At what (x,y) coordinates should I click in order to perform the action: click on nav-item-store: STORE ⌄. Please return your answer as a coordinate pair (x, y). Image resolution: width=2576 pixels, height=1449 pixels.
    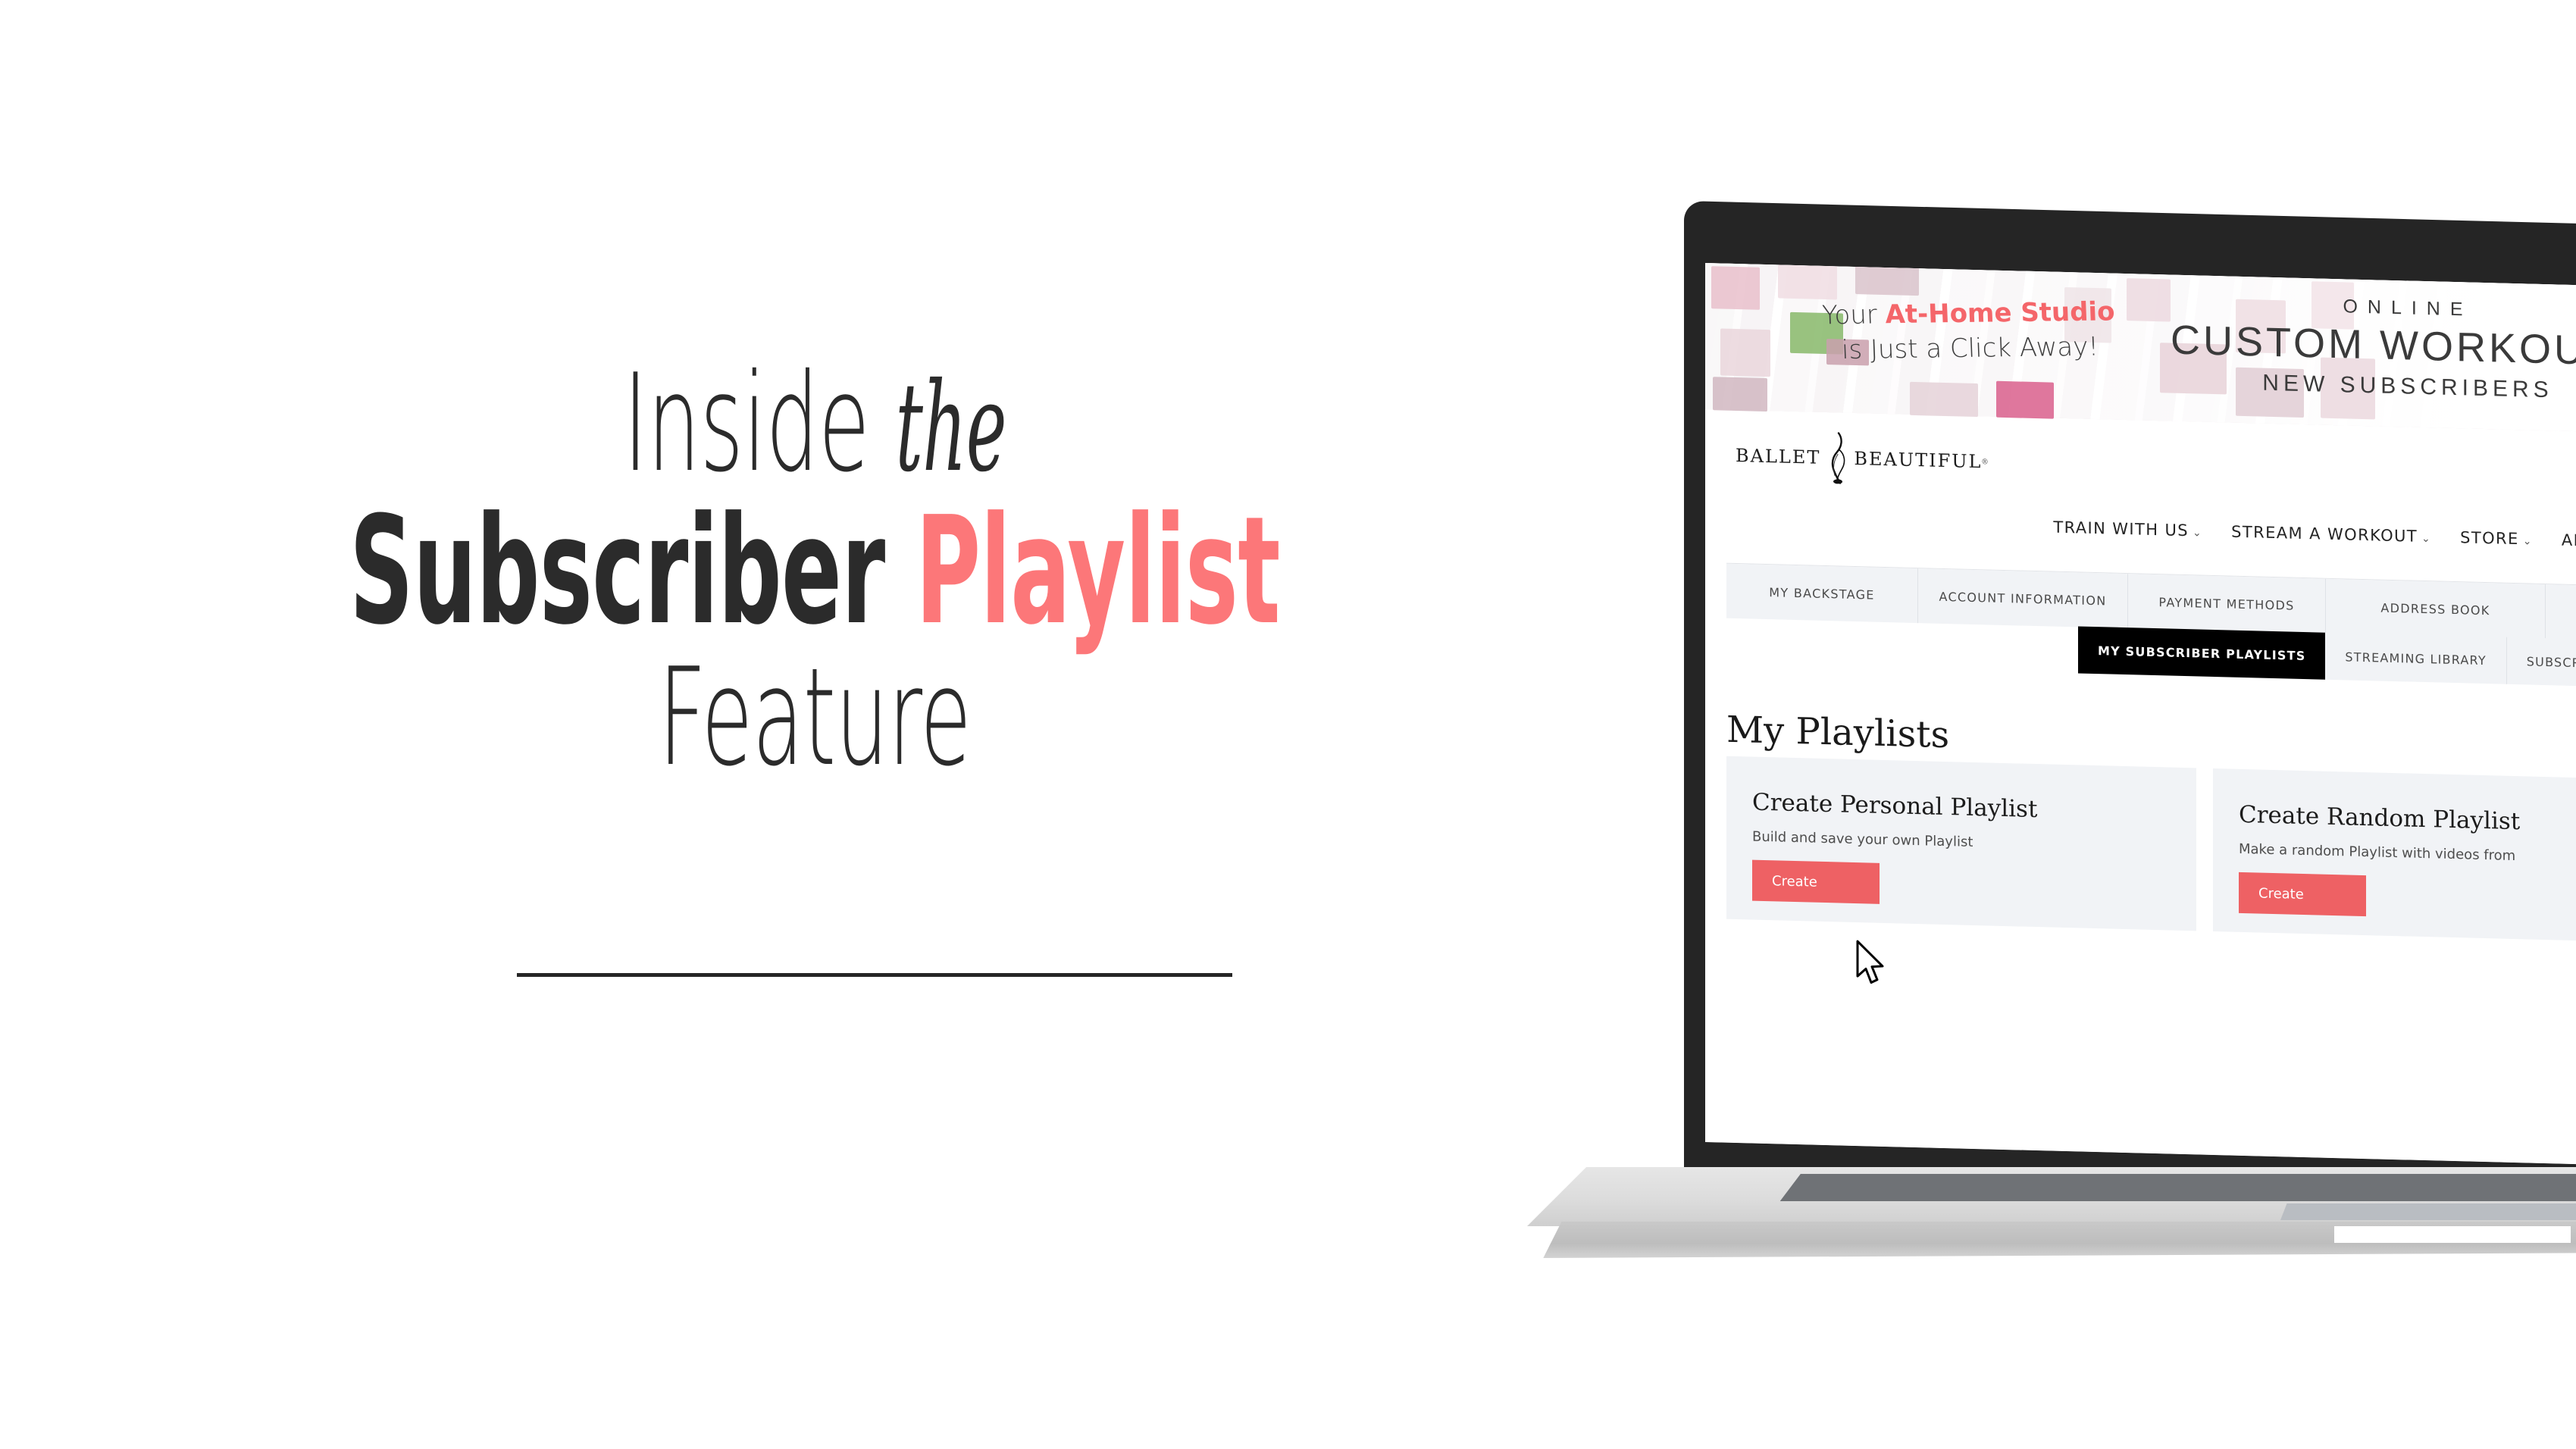
    Looking at the image, I should click on (2496, 538).